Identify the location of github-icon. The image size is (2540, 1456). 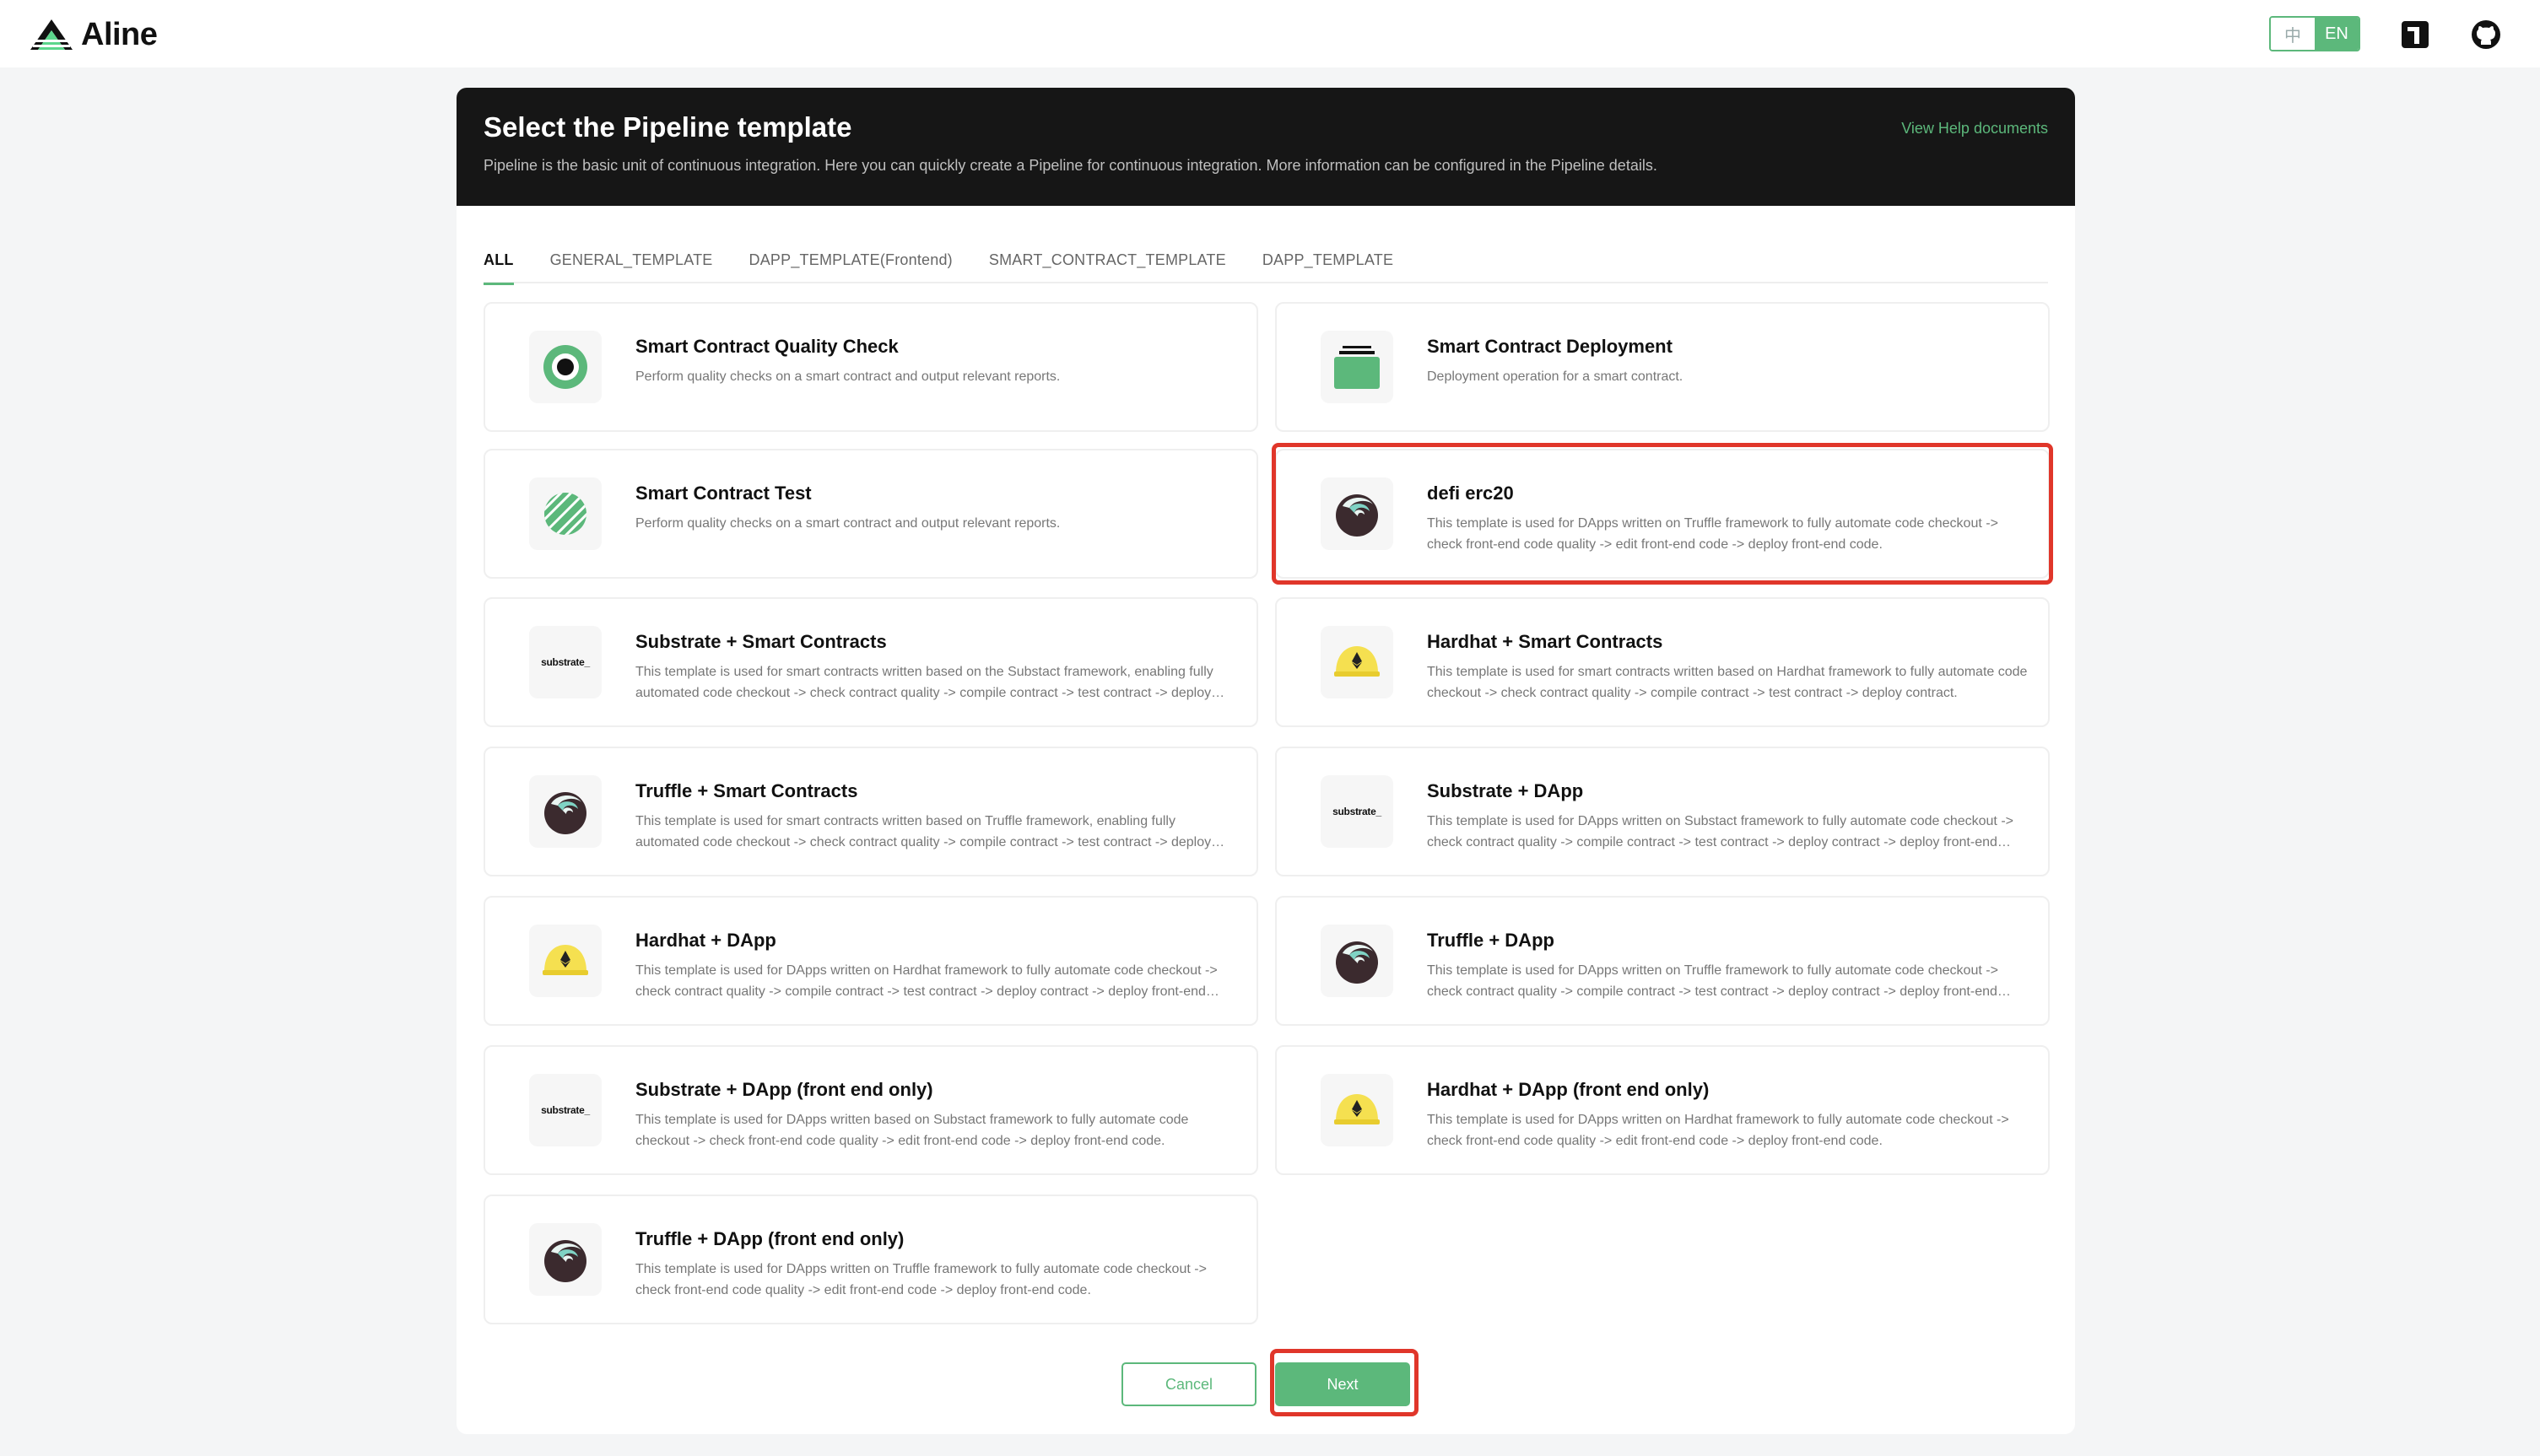
(2486, 35).